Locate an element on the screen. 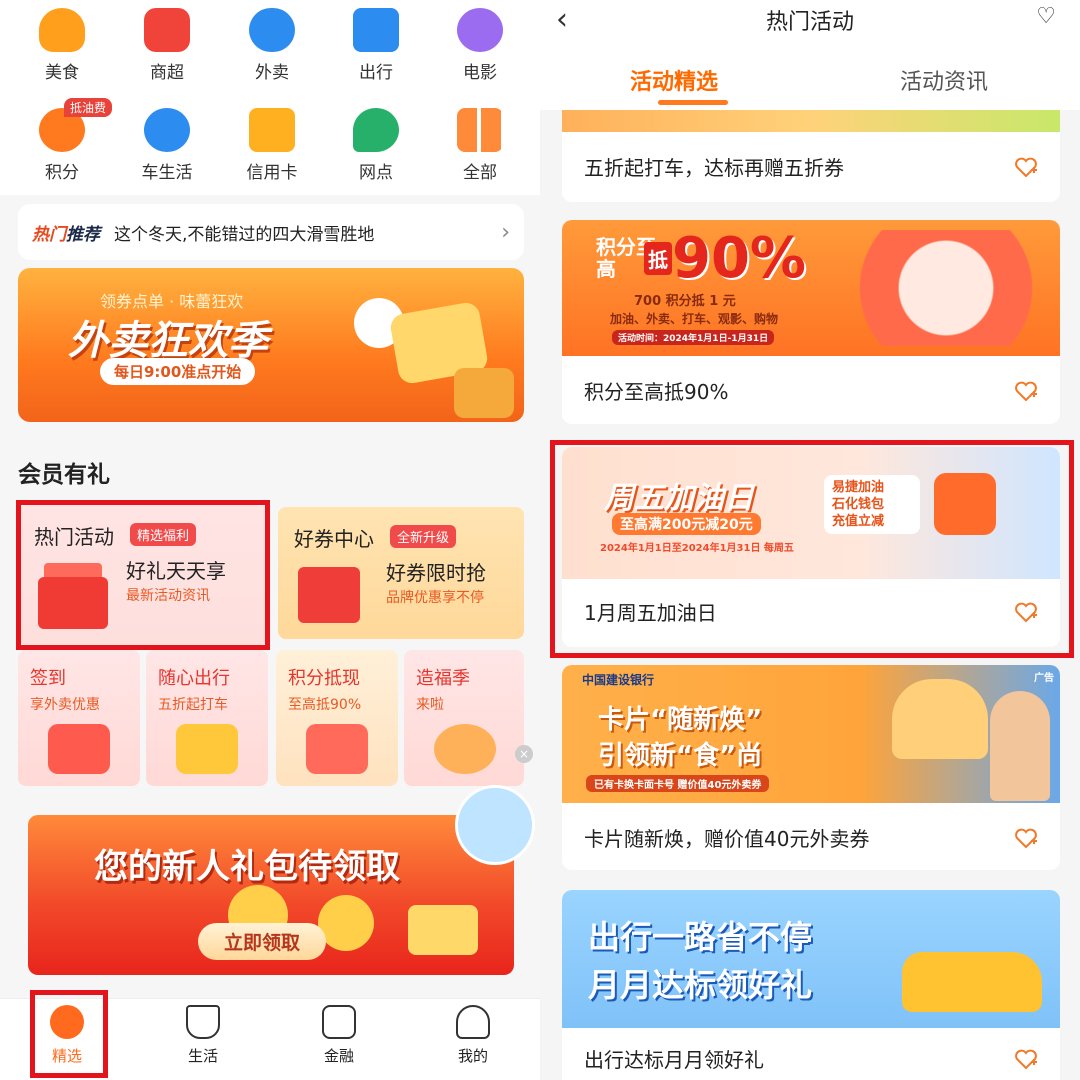 This screenshot has height=1080, width=1080. dragon-icon is located at coordinates (465, 749).